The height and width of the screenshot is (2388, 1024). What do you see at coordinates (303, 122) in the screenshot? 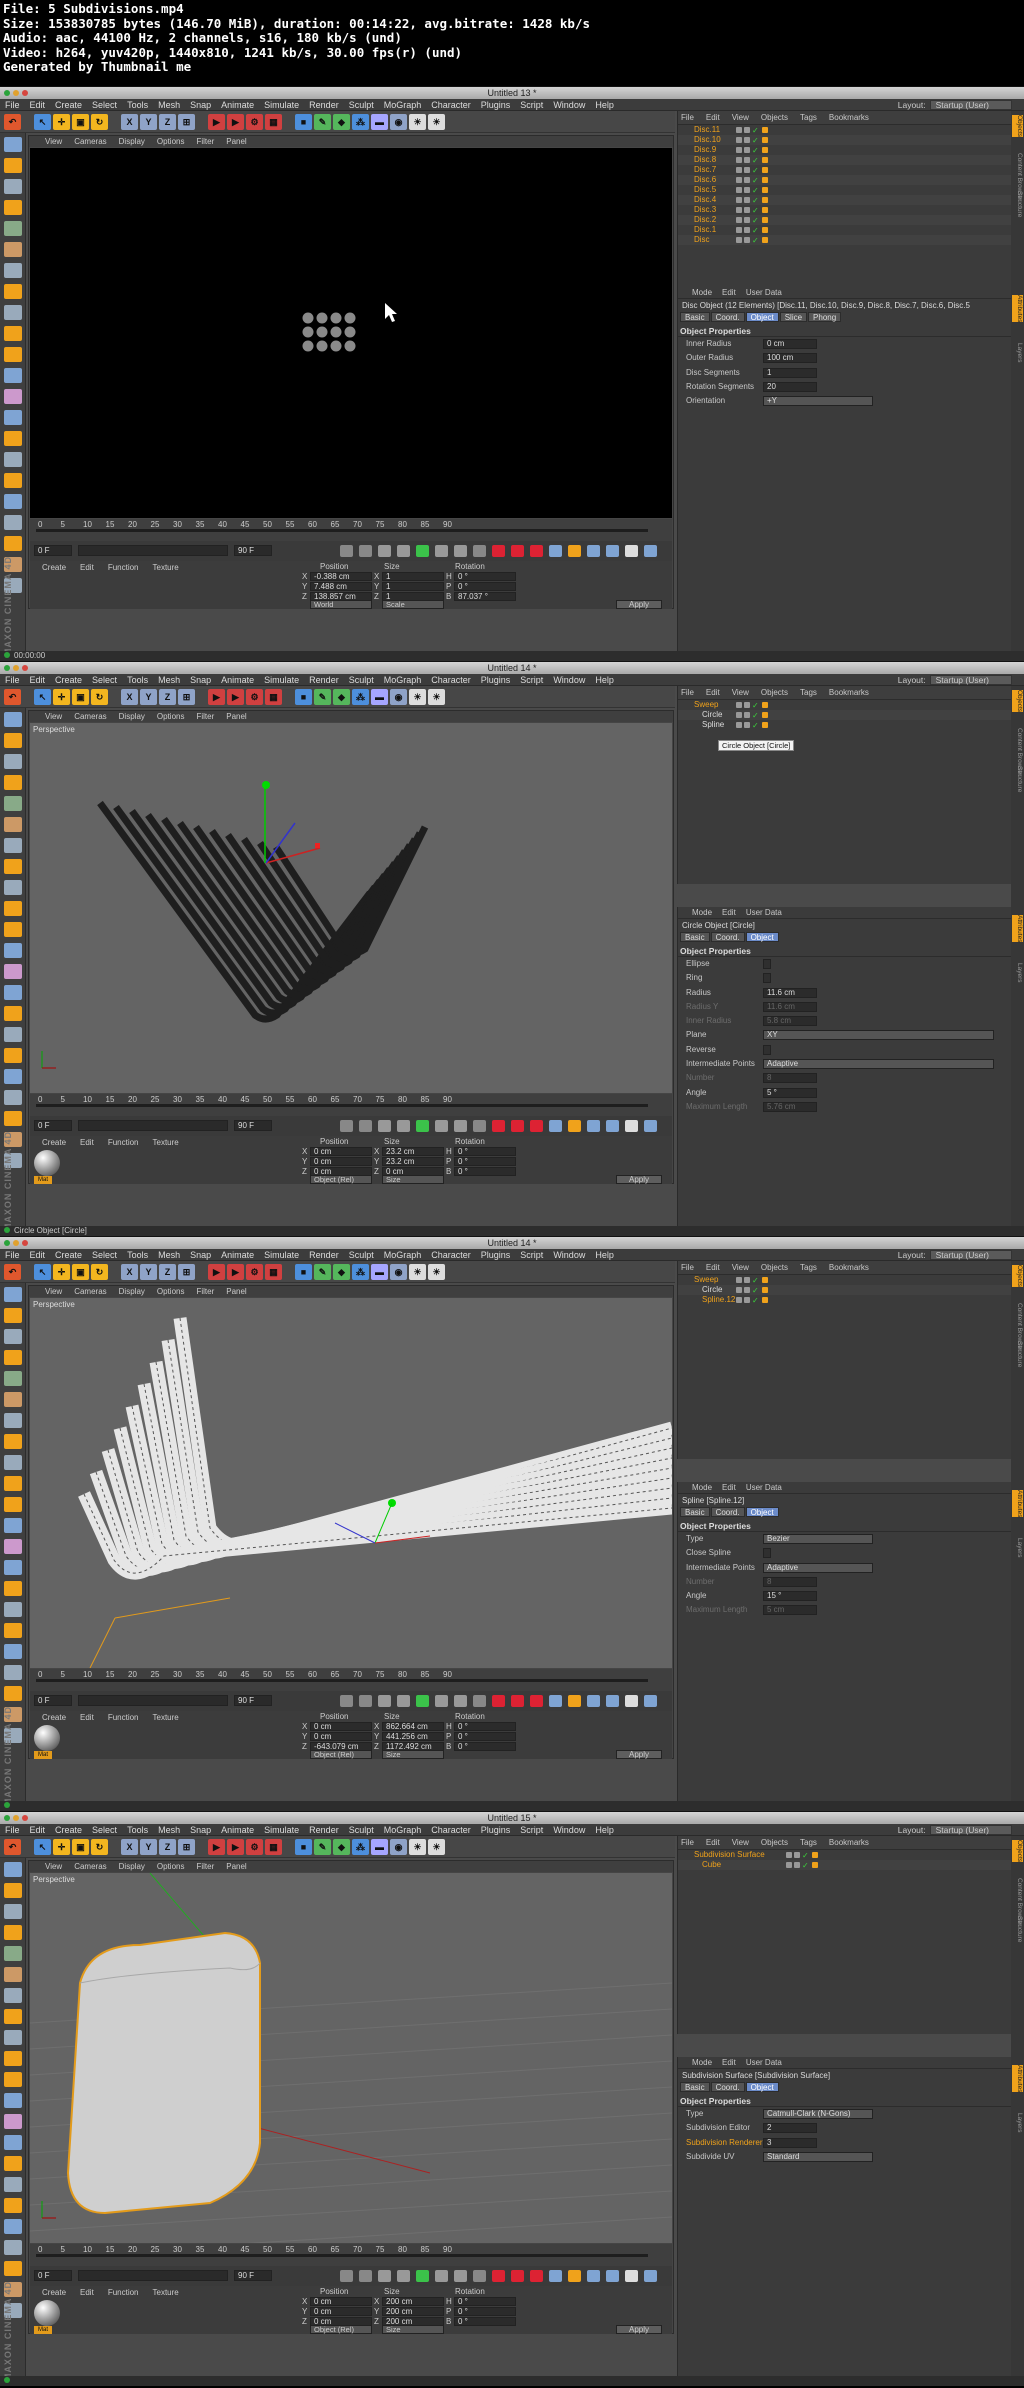
I see `cube-icon: ■` at bounding box center [303, 122].